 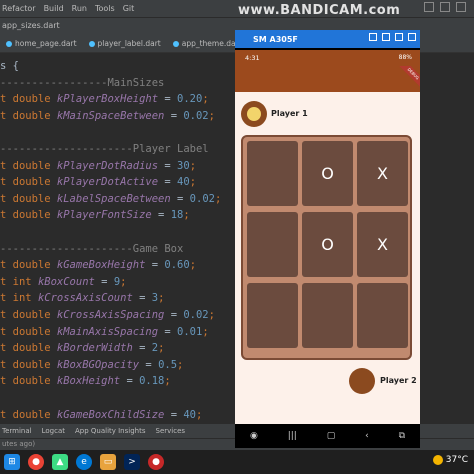 What do you see at coordinates (196, 115) in the screenshot?
I see `code-number: 0.02` at bounding box center [196, 115].